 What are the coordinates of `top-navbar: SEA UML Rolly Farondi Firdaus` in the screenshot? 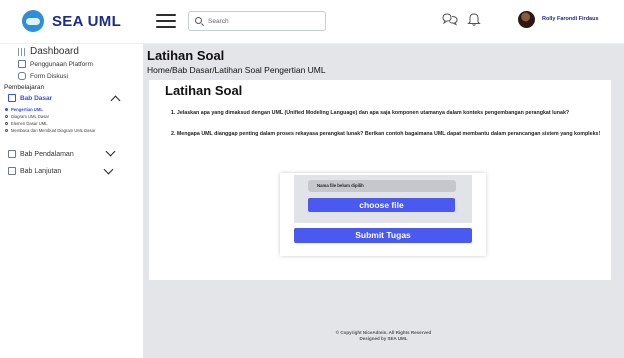 It's located at (312, 22).